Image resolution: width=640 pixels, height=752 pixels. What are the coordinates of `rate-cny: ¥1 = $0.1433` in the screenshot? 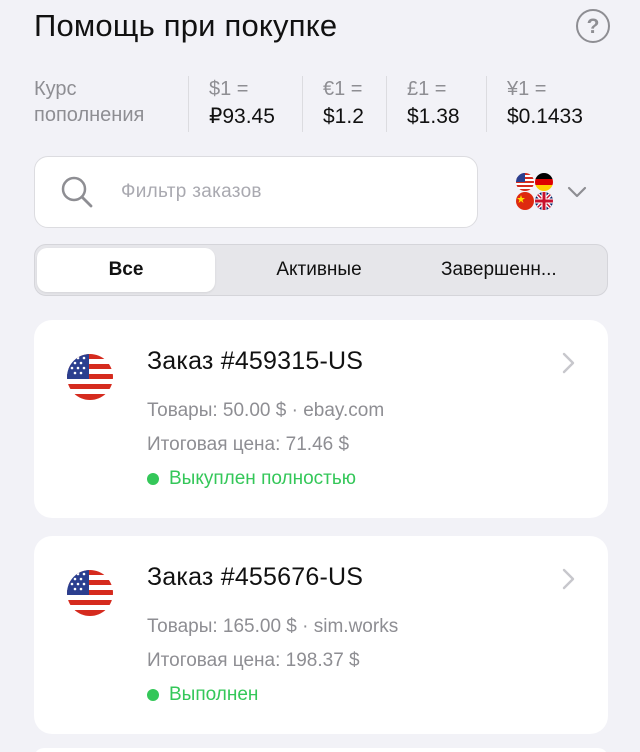 It's located at (541, 104).